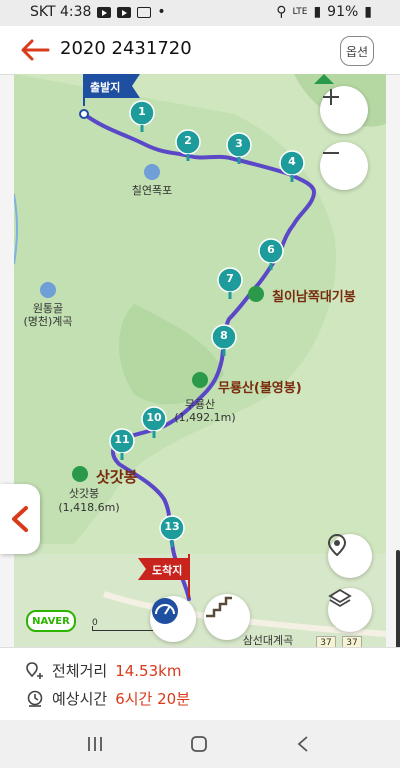  What do you see at coordinates (300, 12) in the screenshot?
I see `network-label: LTE` at bounding box center [300, 12].